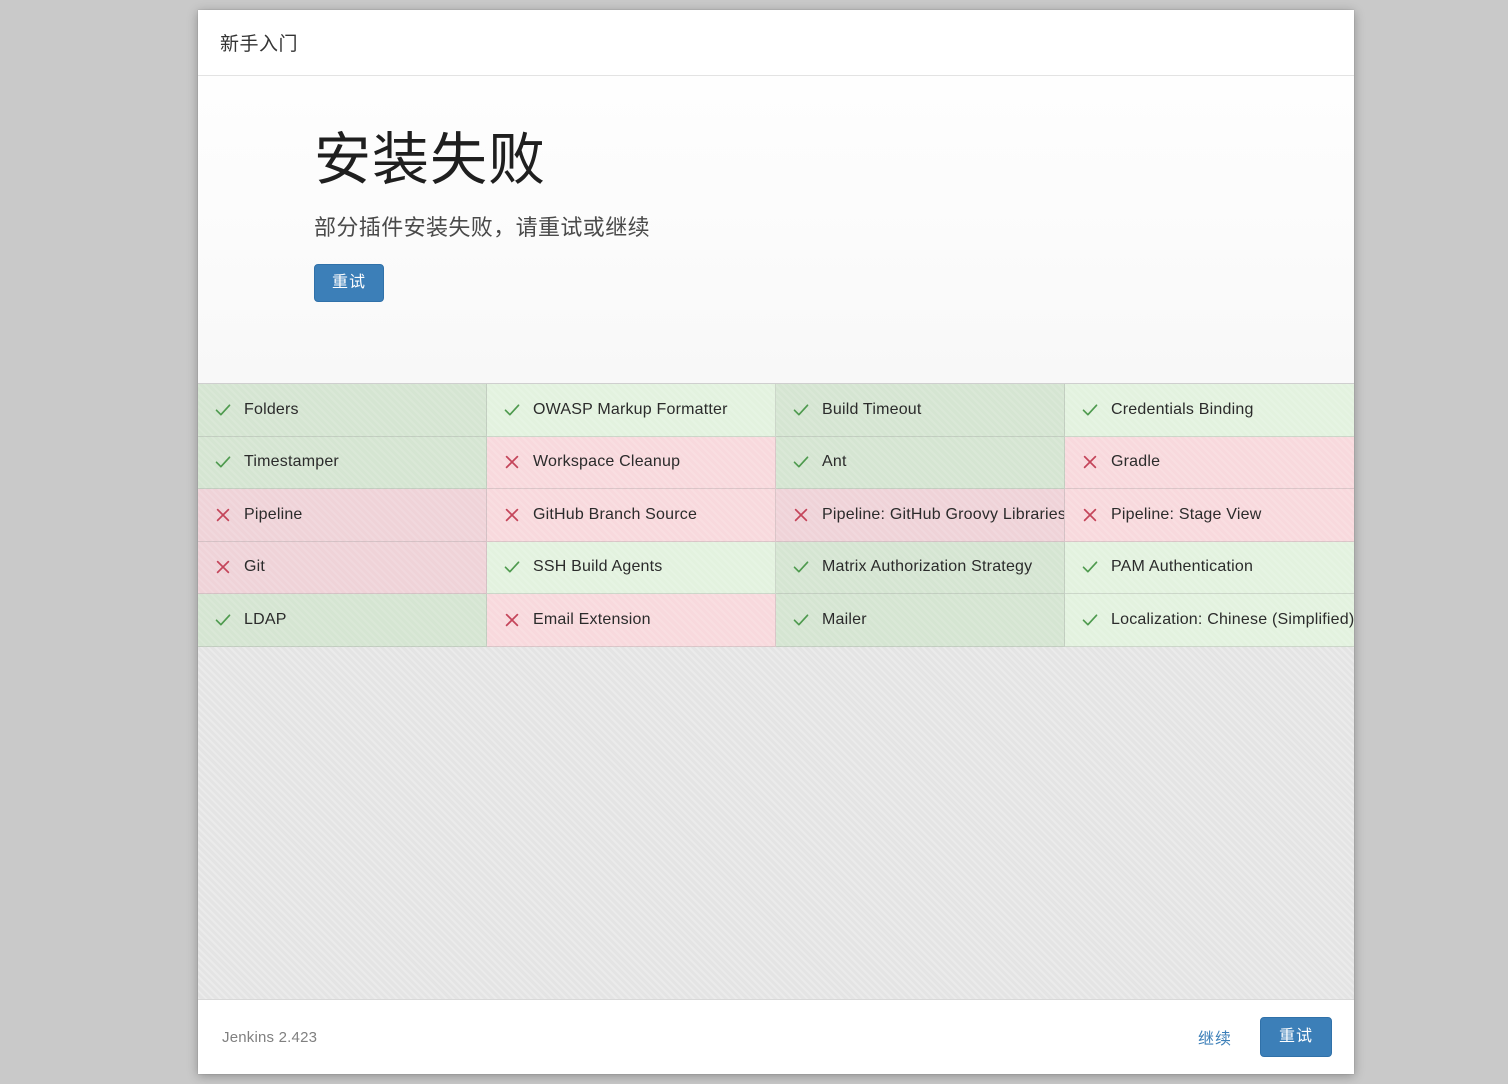  I want to click on plugin-cell: PAM Authentication, so click(1209, 567).